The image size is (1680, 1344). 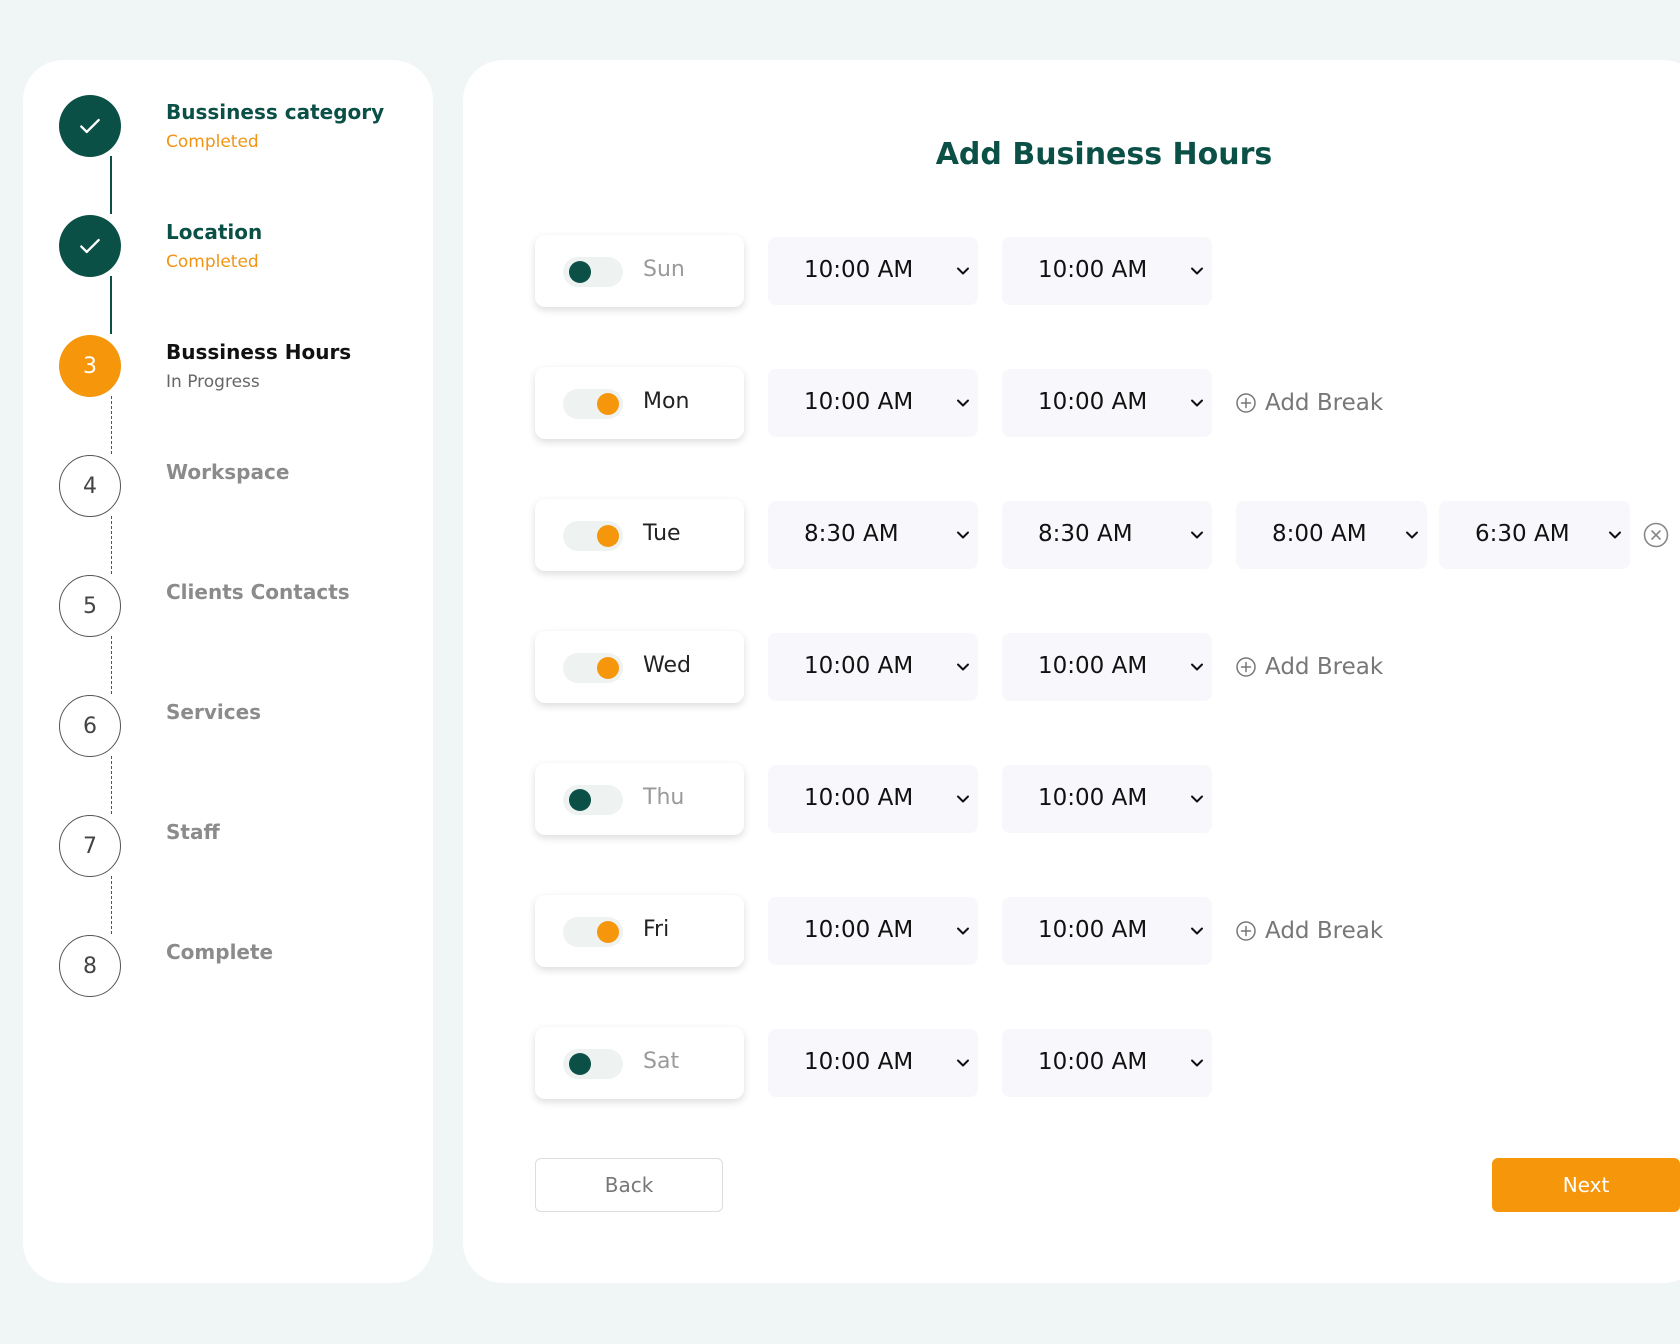 What do you see at coordinates (90, 366) in the screenshot?
I see `step-number-badge: 3` at bounding box center [90, 366].